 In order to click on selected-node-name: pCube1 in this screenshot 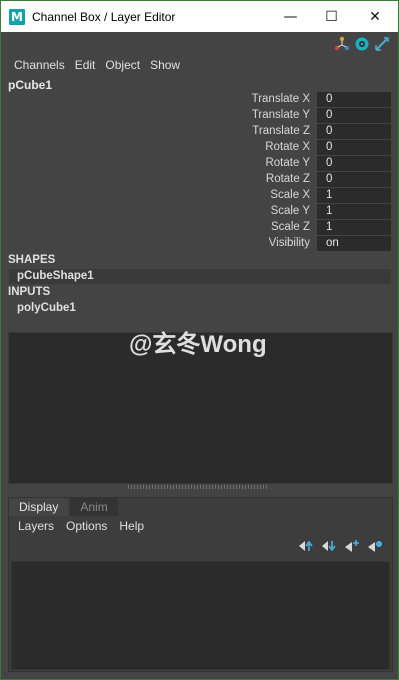, I will do `click(30, 85)`.